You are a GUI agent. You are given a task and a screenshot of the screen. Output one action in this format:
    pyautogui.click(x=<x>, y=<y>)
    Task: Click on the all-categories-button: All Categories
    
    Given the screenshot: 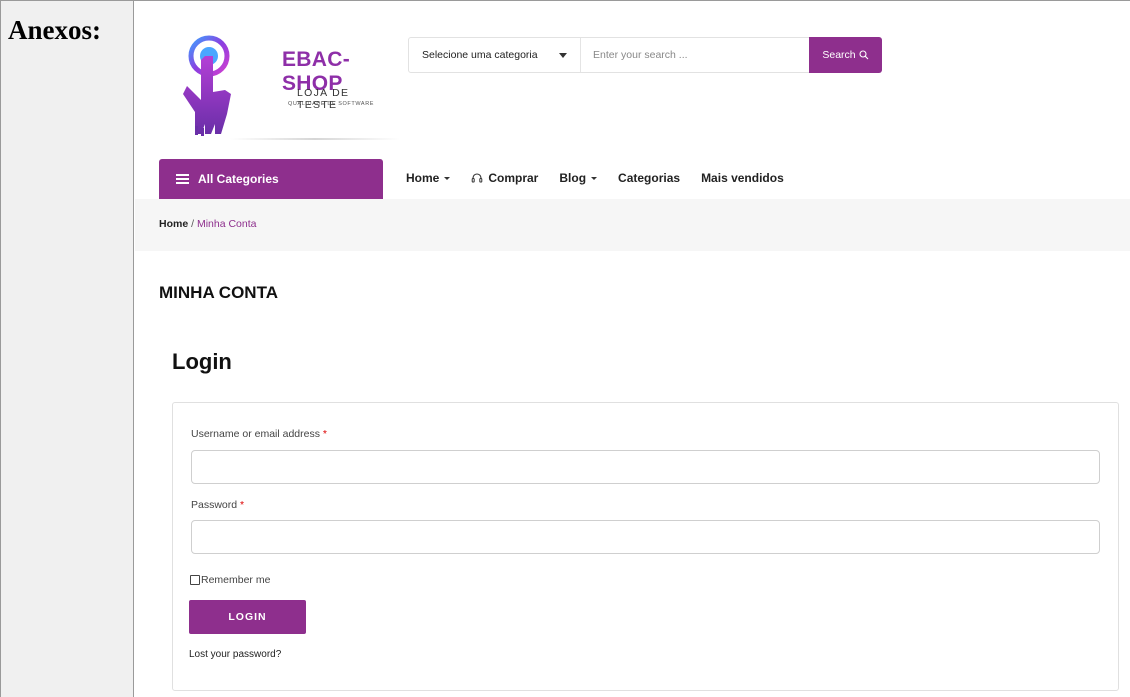 What is the action you would take?
    pyautogui.click(x=271, y=179)
    